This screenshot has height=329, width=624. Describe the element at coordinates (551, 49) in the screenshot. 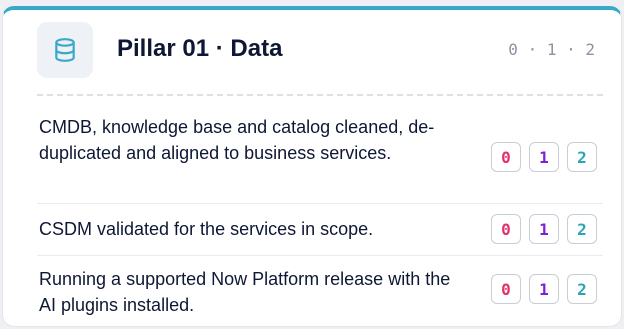

I see `score-scale-legend: 0 · 1 · 2` at that location.